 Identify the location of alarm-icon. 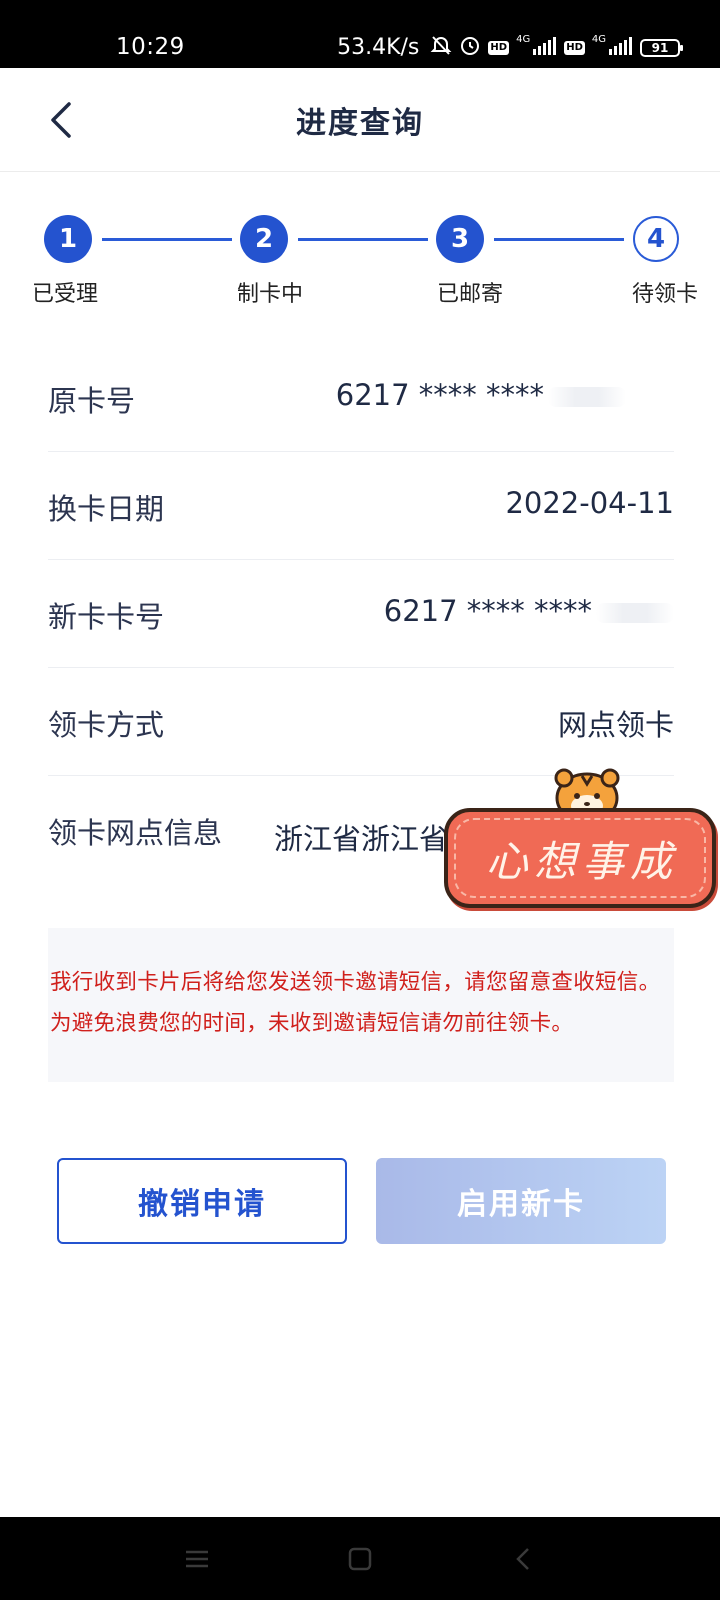
(470, 47).